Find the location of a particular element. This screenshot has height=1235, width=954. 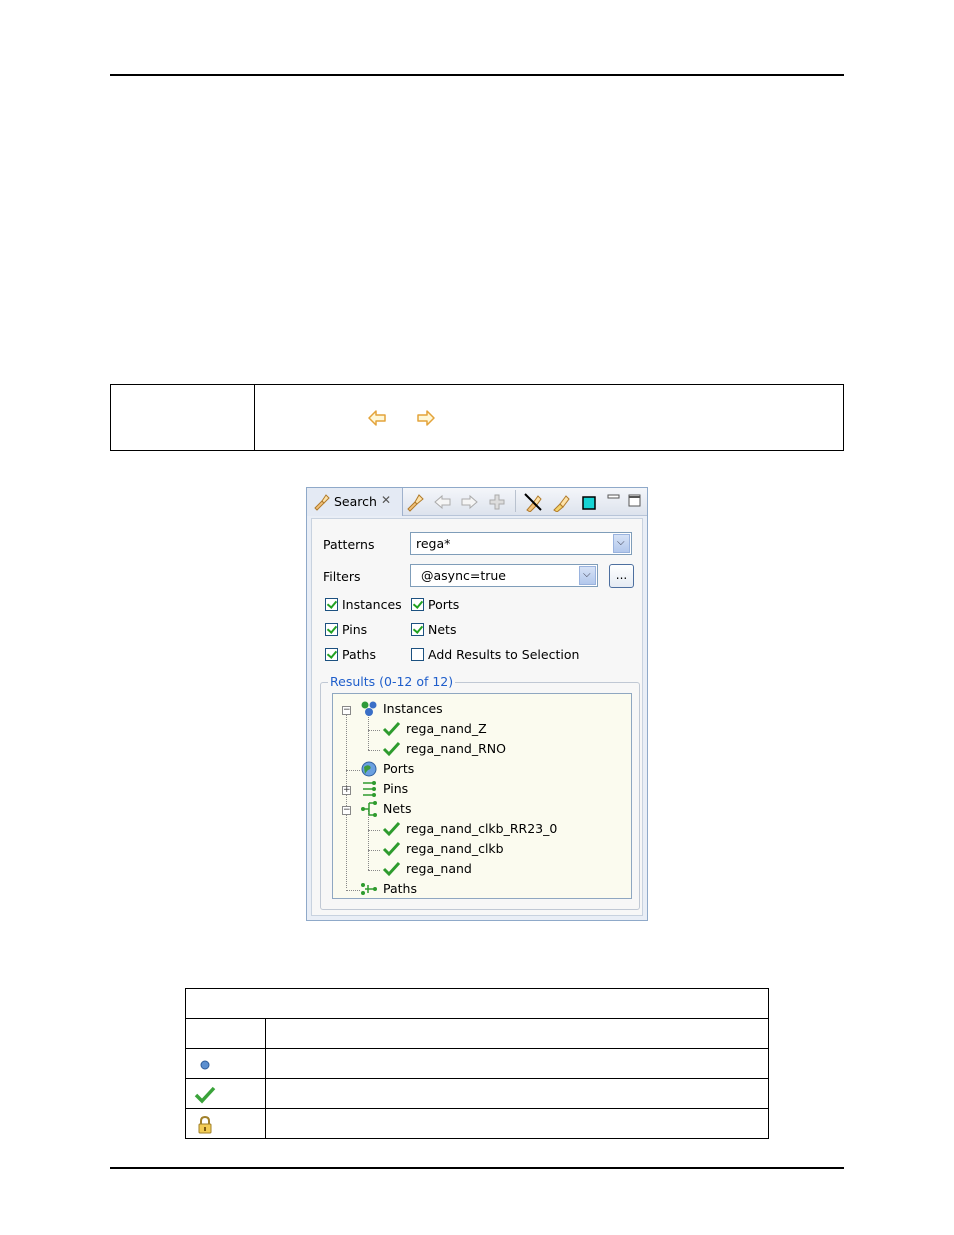

info-table-divider is located at coordinates (254, 417).